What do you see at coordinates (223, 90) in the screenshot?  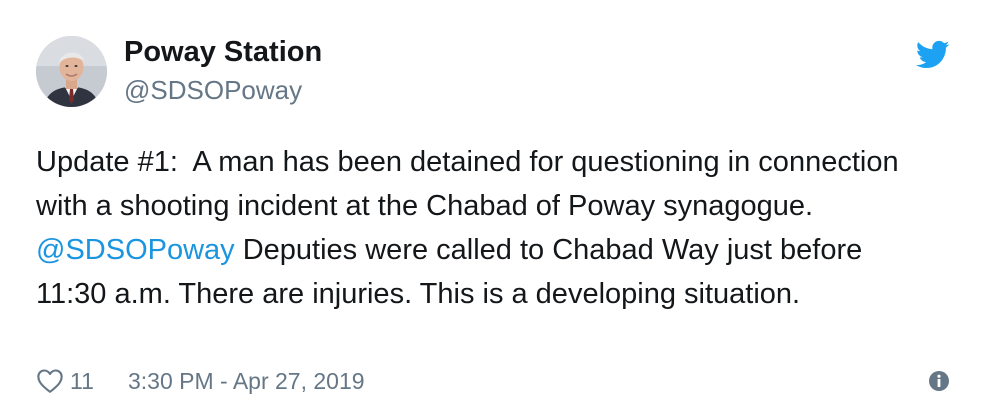 I see `user-handle: @SDSOPoway` at bounding box center [223, 90].